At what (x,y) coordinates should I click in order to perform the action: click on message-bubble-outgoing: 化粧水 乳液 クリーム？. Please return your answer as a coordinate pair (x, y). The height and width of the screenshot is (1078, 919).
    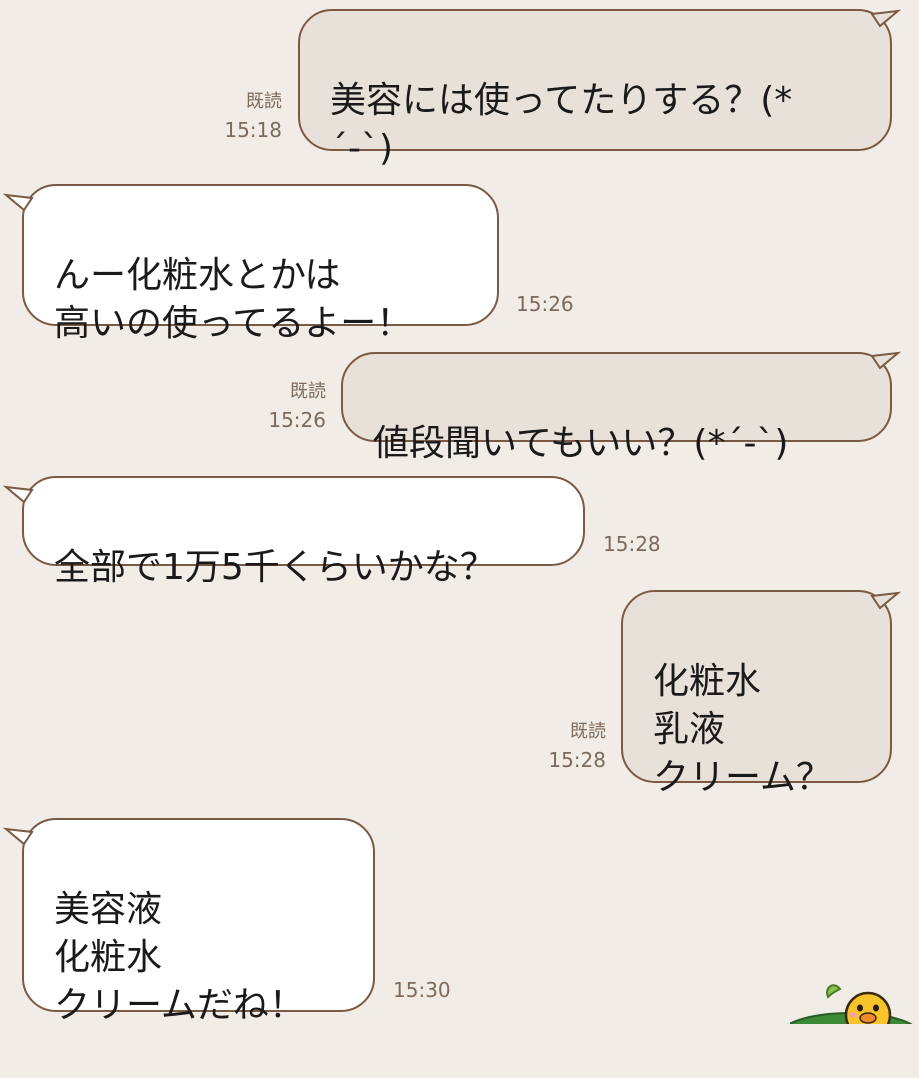
    Looking at the image, I should click on (756, 694).